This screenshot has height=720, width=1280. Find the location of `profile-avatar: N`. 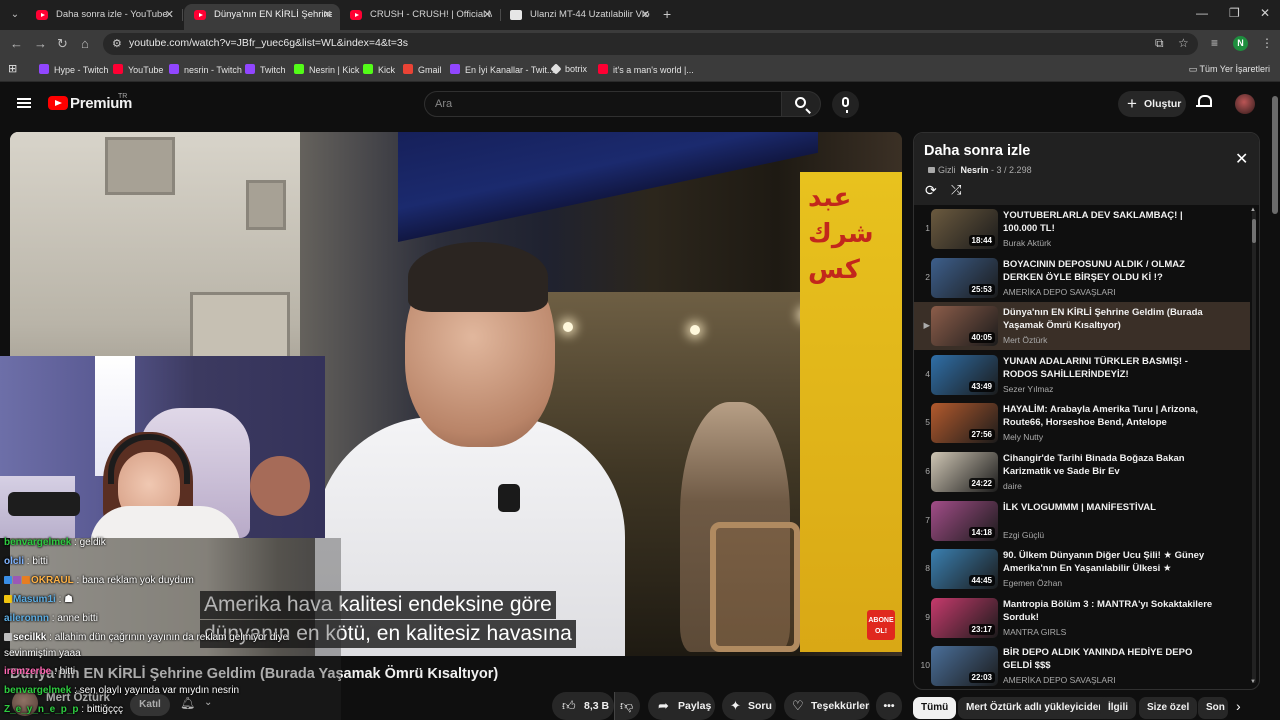

profile-avatar: N is located at coordinates (1240, 43).